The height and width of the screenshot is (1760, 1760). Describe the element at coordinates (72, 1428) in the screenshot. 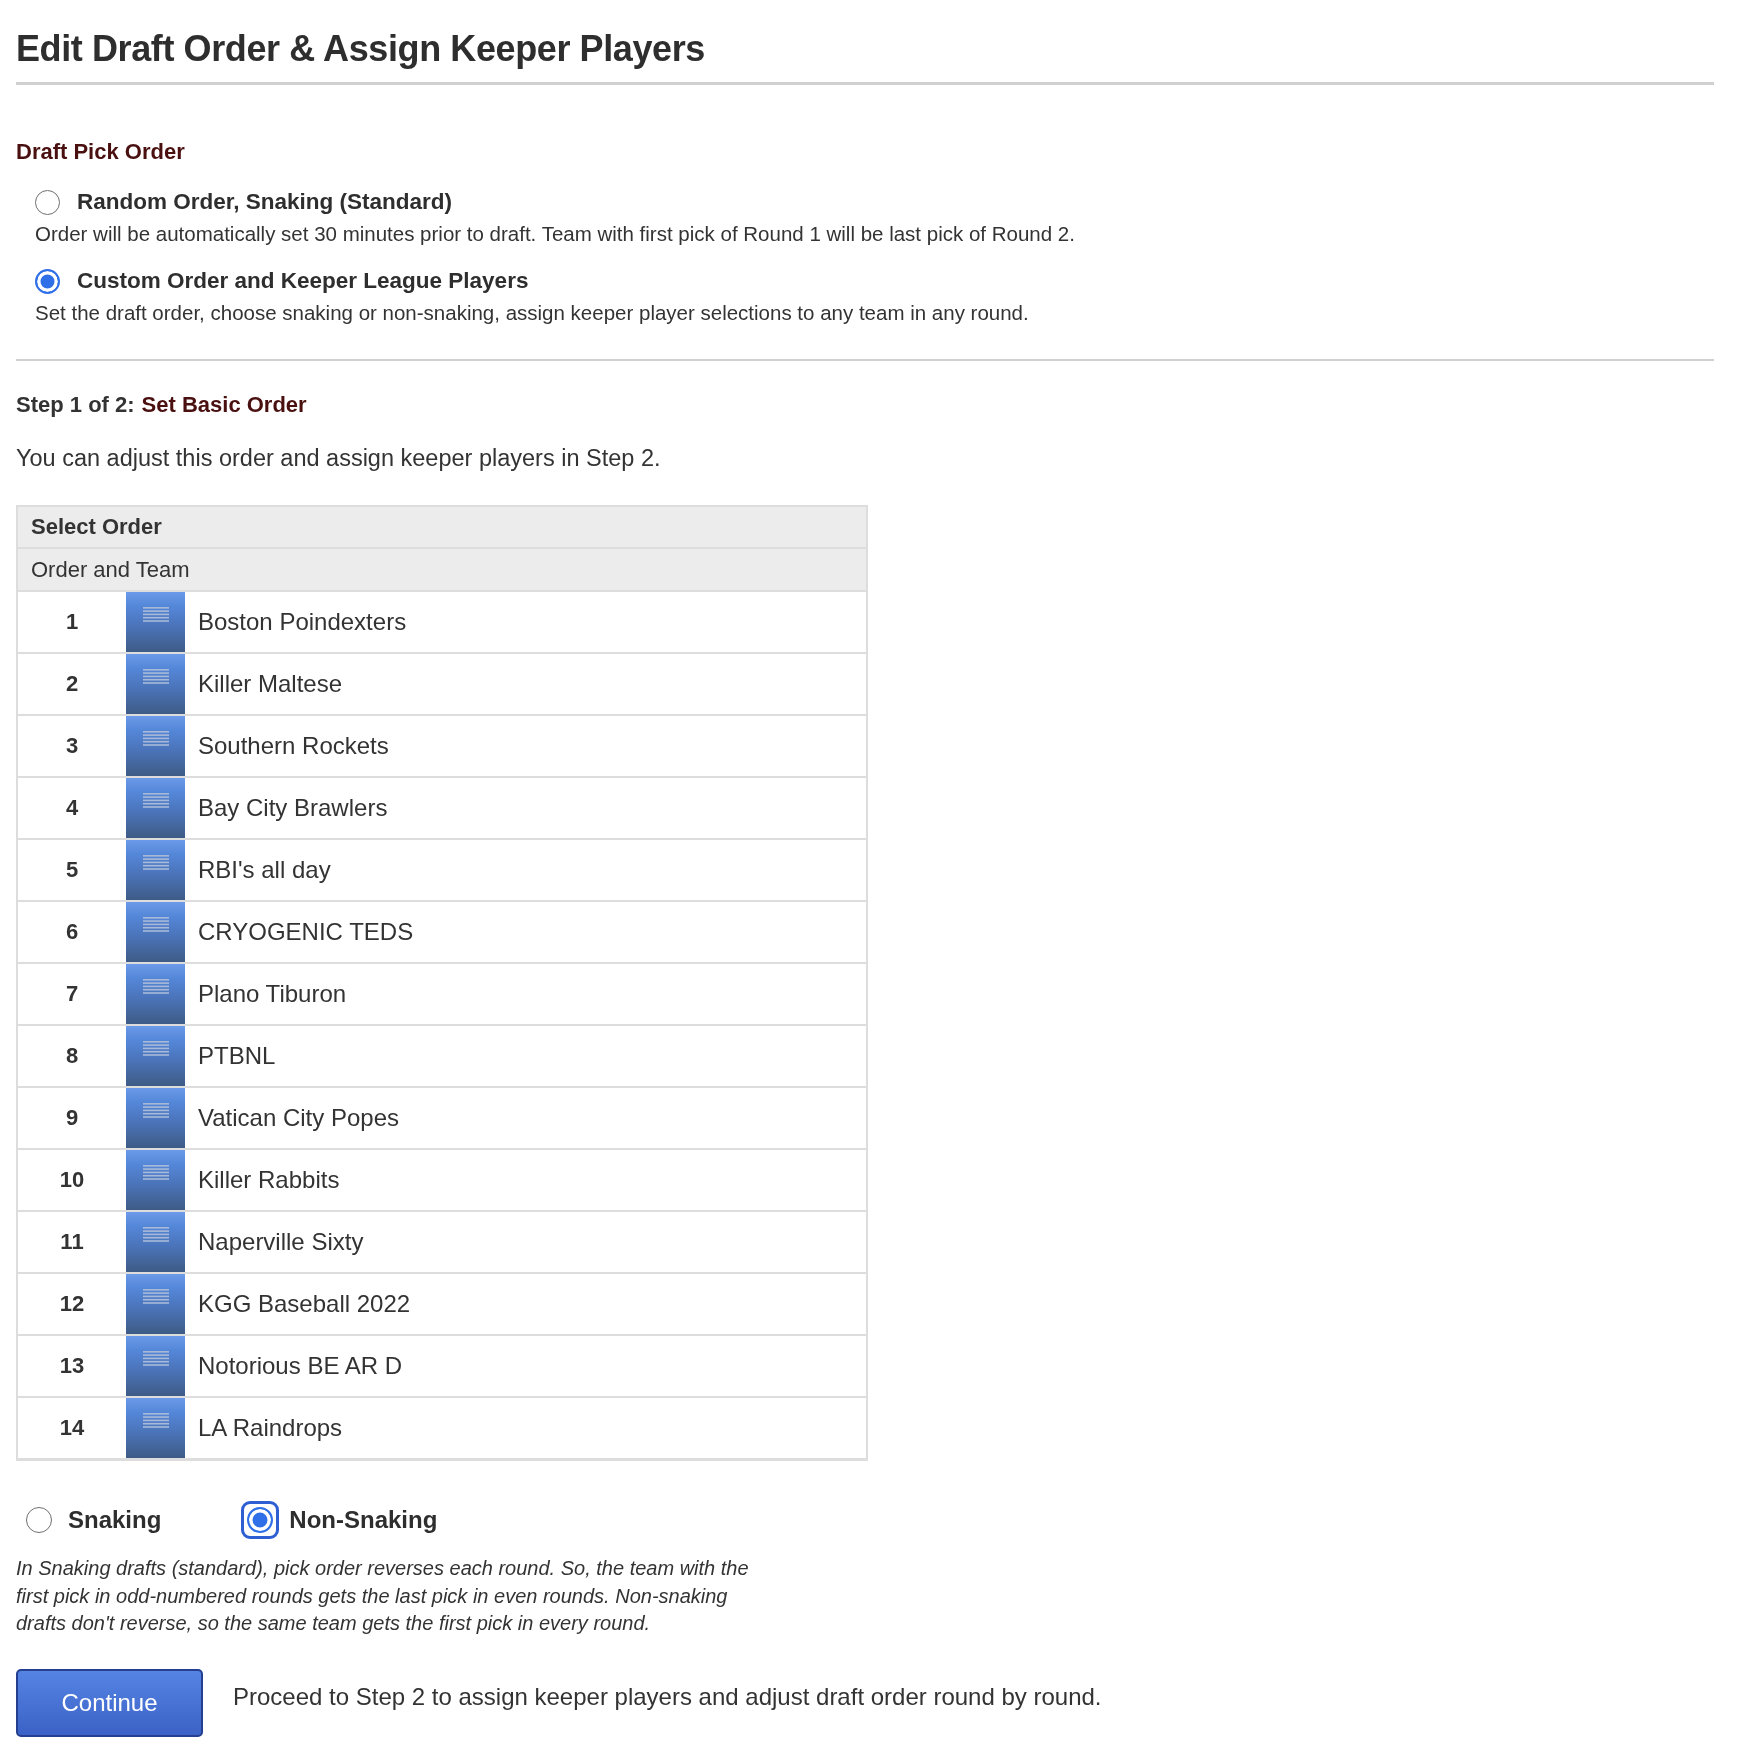

I see `order-number: 14` at that location.